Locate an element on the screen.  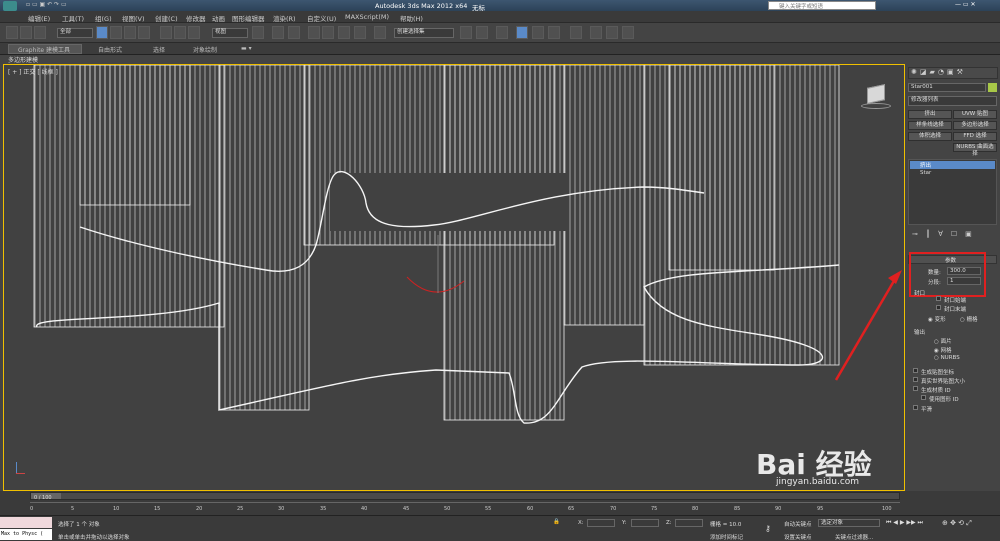
window-controls: — ▭ ✕ is located at coordinates (965, 4).